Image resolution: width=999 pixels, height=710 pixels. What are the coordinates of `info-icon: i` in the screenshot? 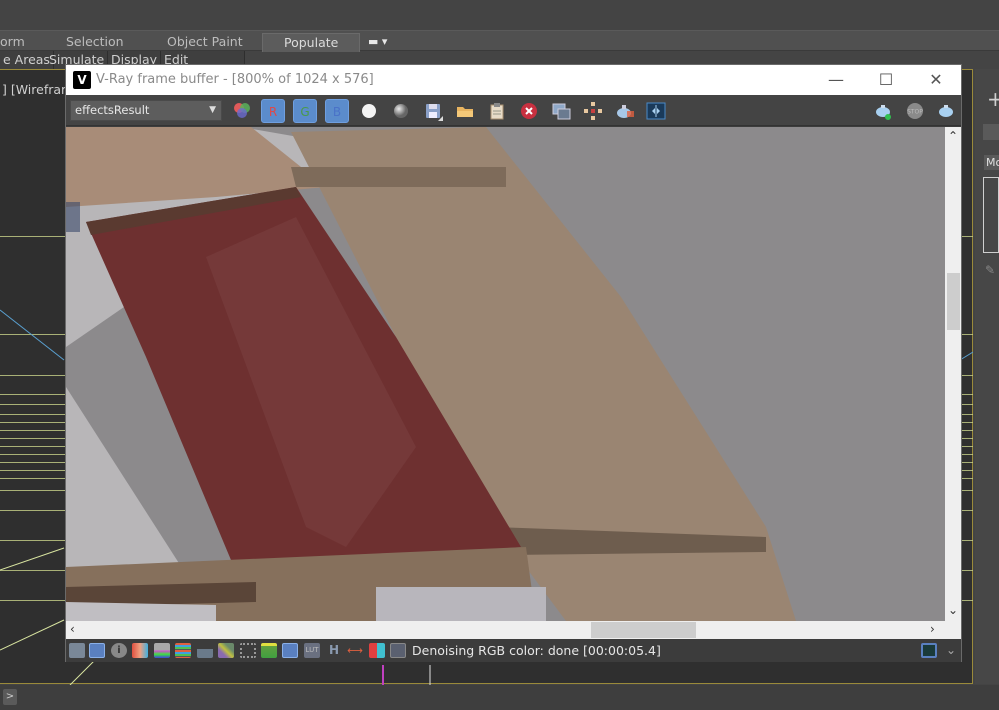 It's located at (119, 650).